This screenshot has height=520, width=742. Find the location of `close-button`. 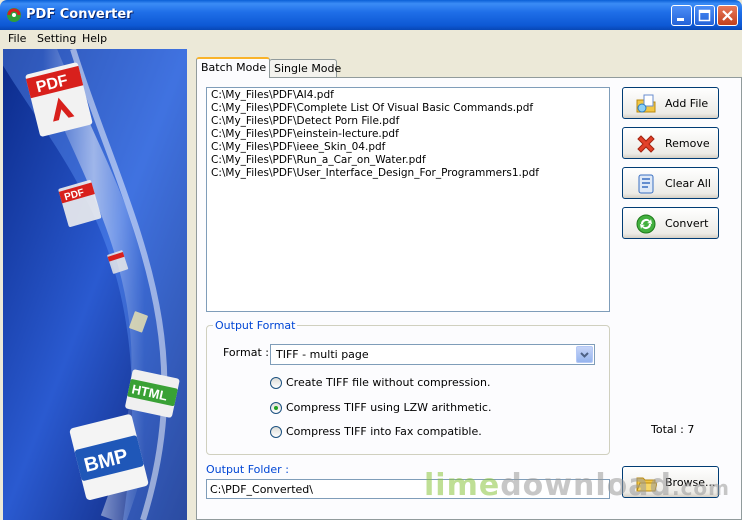

close-button is located at coordinates (727, 15).